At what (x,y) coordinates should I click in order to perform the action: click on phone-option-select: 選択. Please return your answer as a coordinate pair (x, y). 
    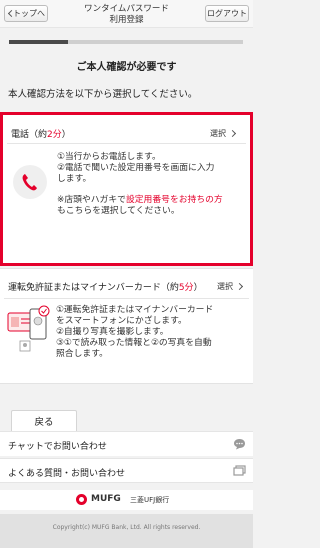
    Looking at the image, I should click on (218, 133).